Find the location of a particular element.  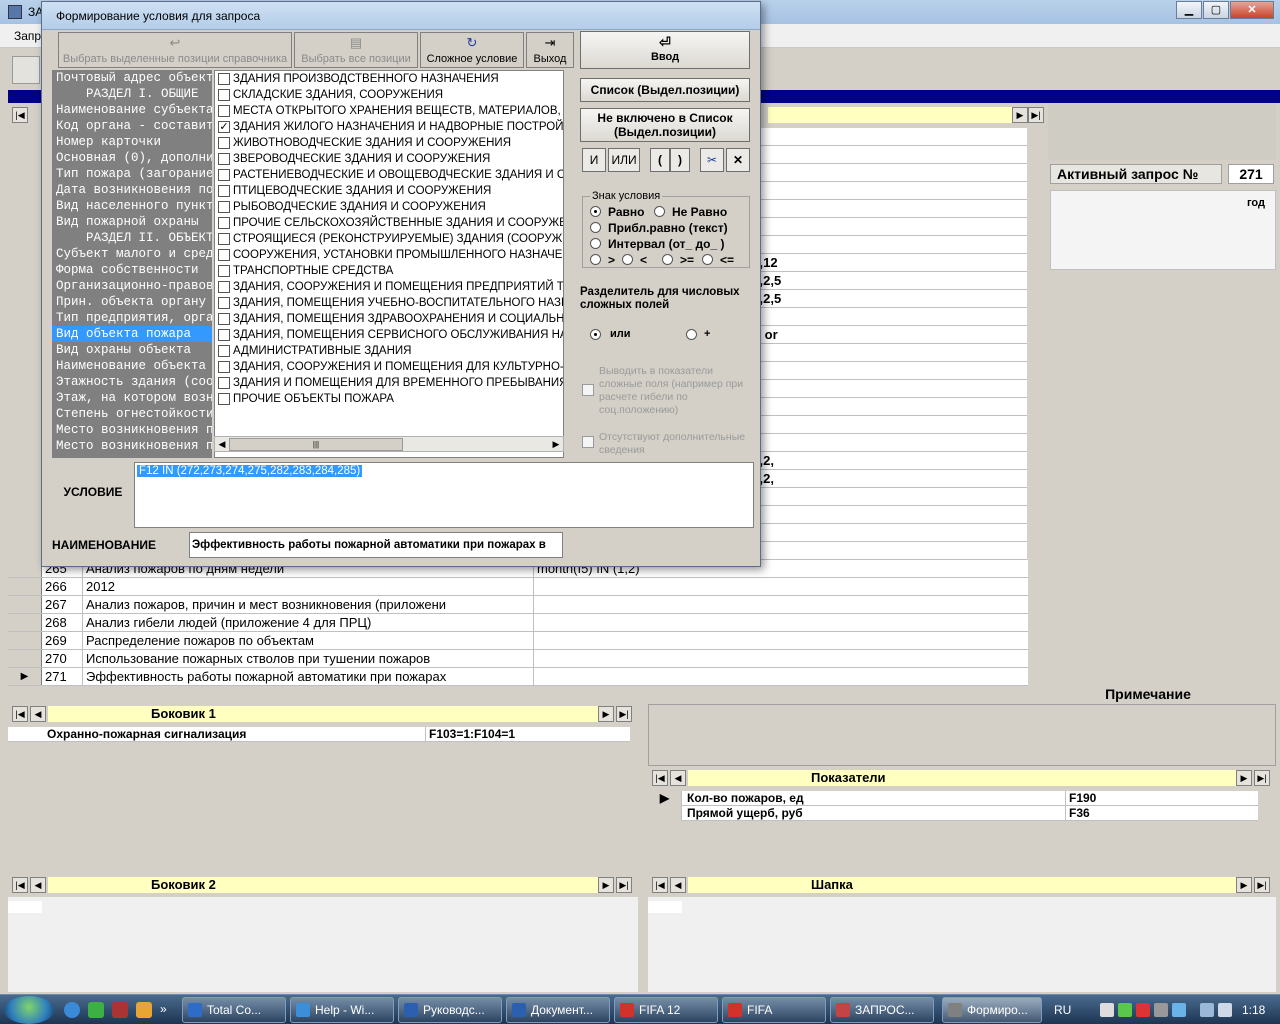

pokazateli-row: Прямой ущерб, руб F36 is located at coordinates (953, 813).